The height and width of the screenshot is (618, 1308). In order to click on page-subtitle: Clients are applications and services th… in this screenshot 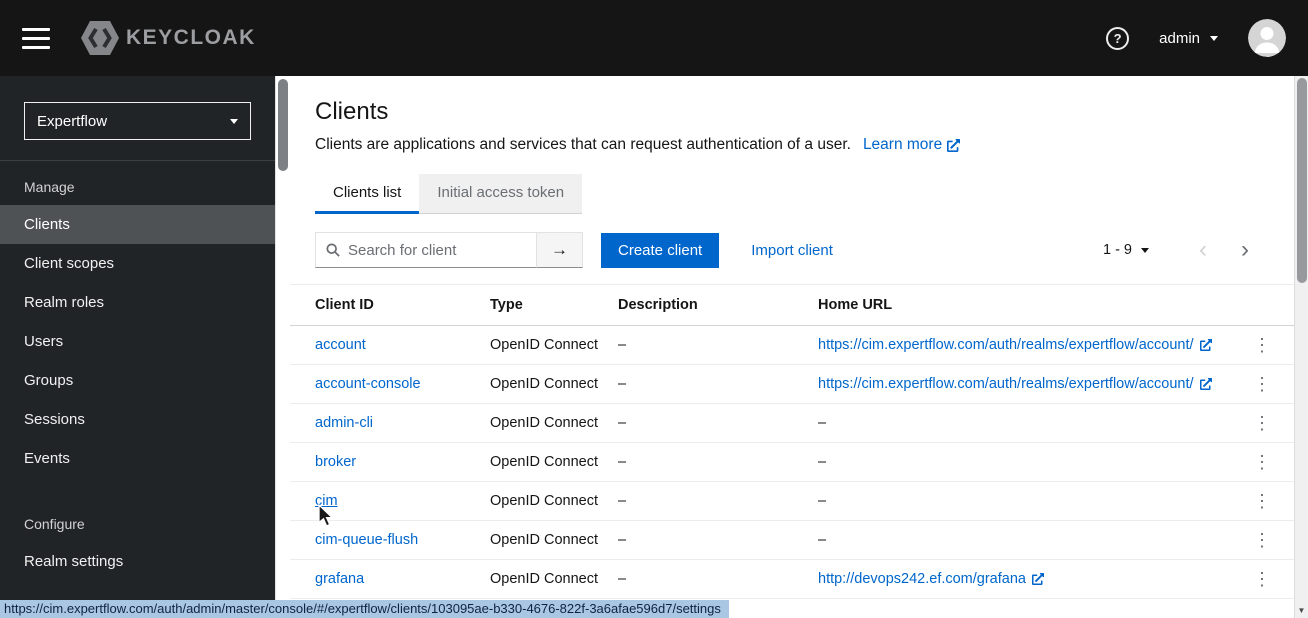, I will do `click(583, 144)`.